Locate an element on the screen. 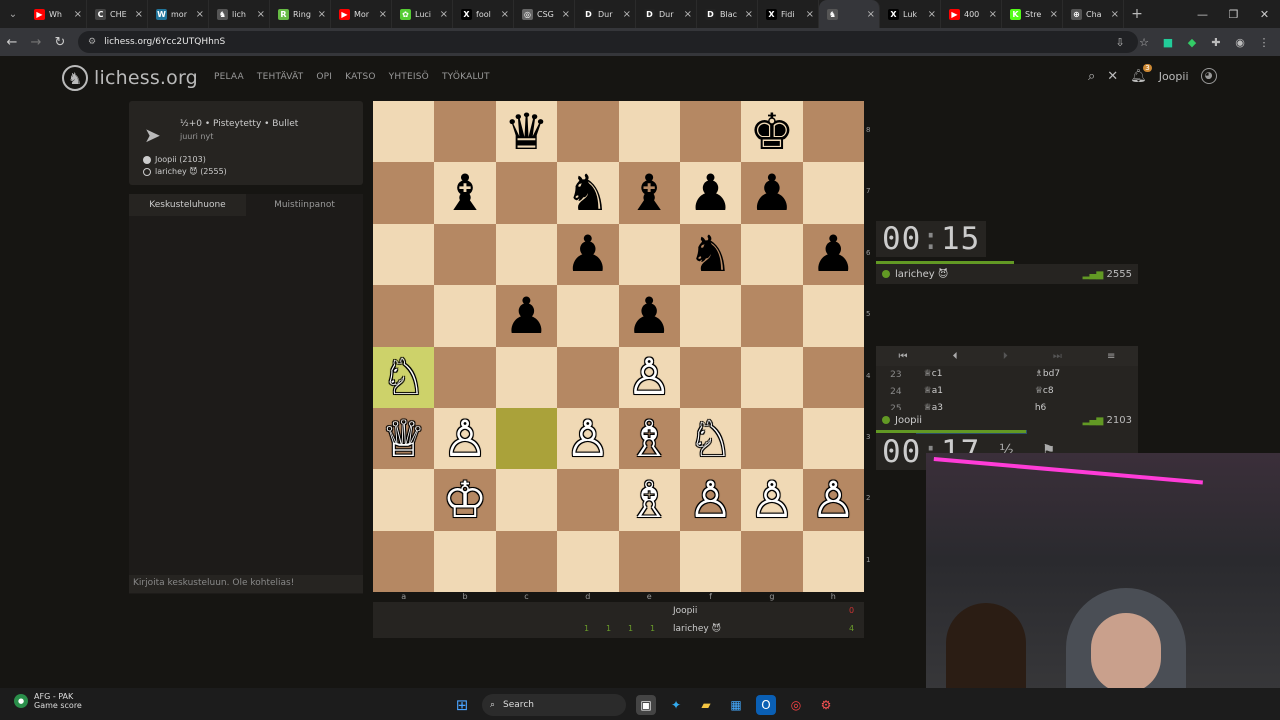  square-a8 is located at coordinates (404, 132).